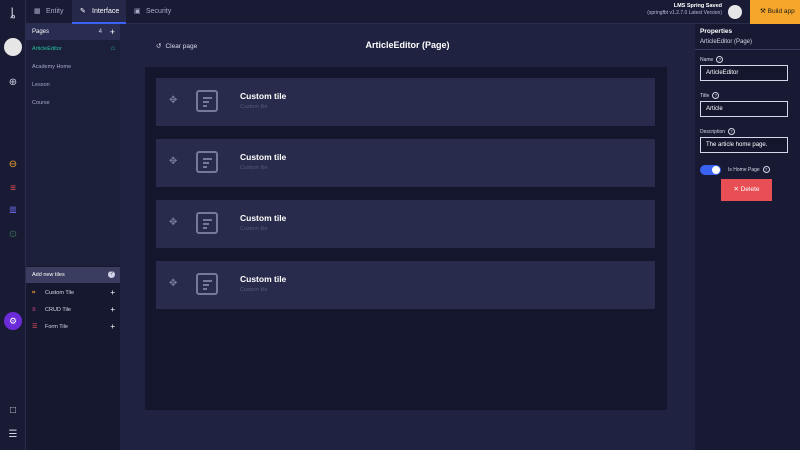 Image resolution: width=800 pixels, height=450 pixels. Describe the element at coordinates (159, 11) in the screenshot. I see `tab-label: Security` at that location.